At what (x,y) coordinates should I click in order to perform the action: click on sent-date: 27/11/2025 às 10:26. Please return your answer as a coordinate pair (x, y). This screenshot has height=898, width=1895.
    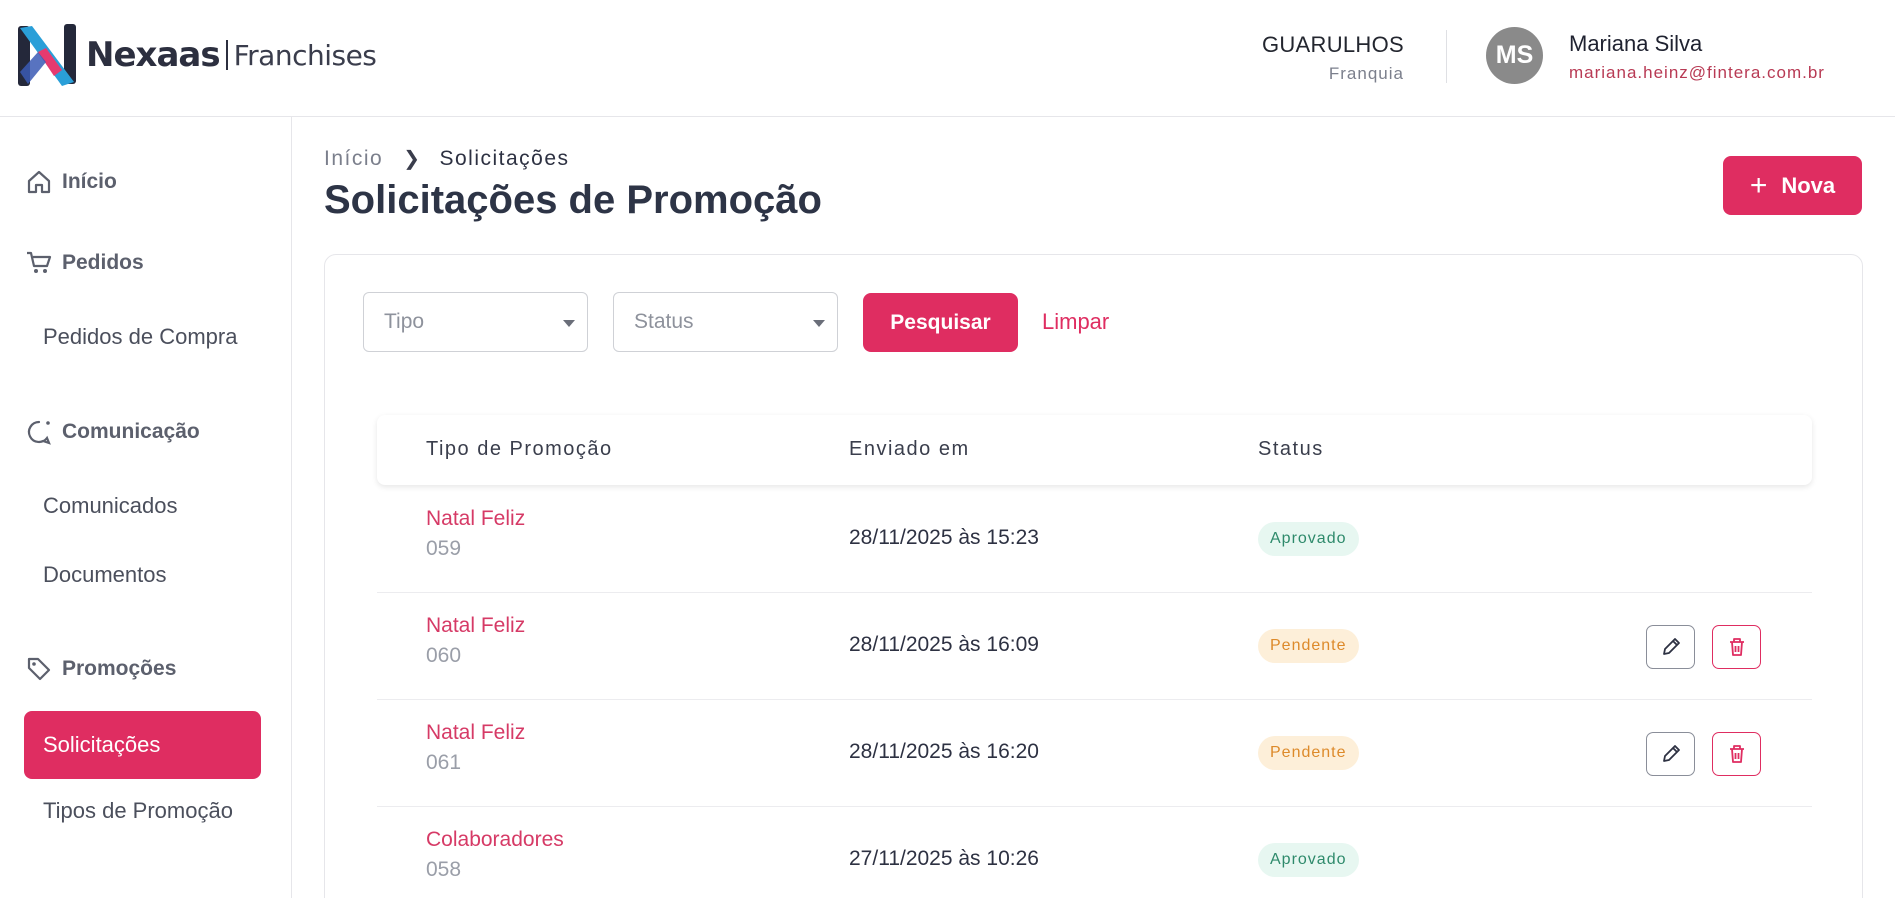
    Looking at the image, I should click on (944, 858).